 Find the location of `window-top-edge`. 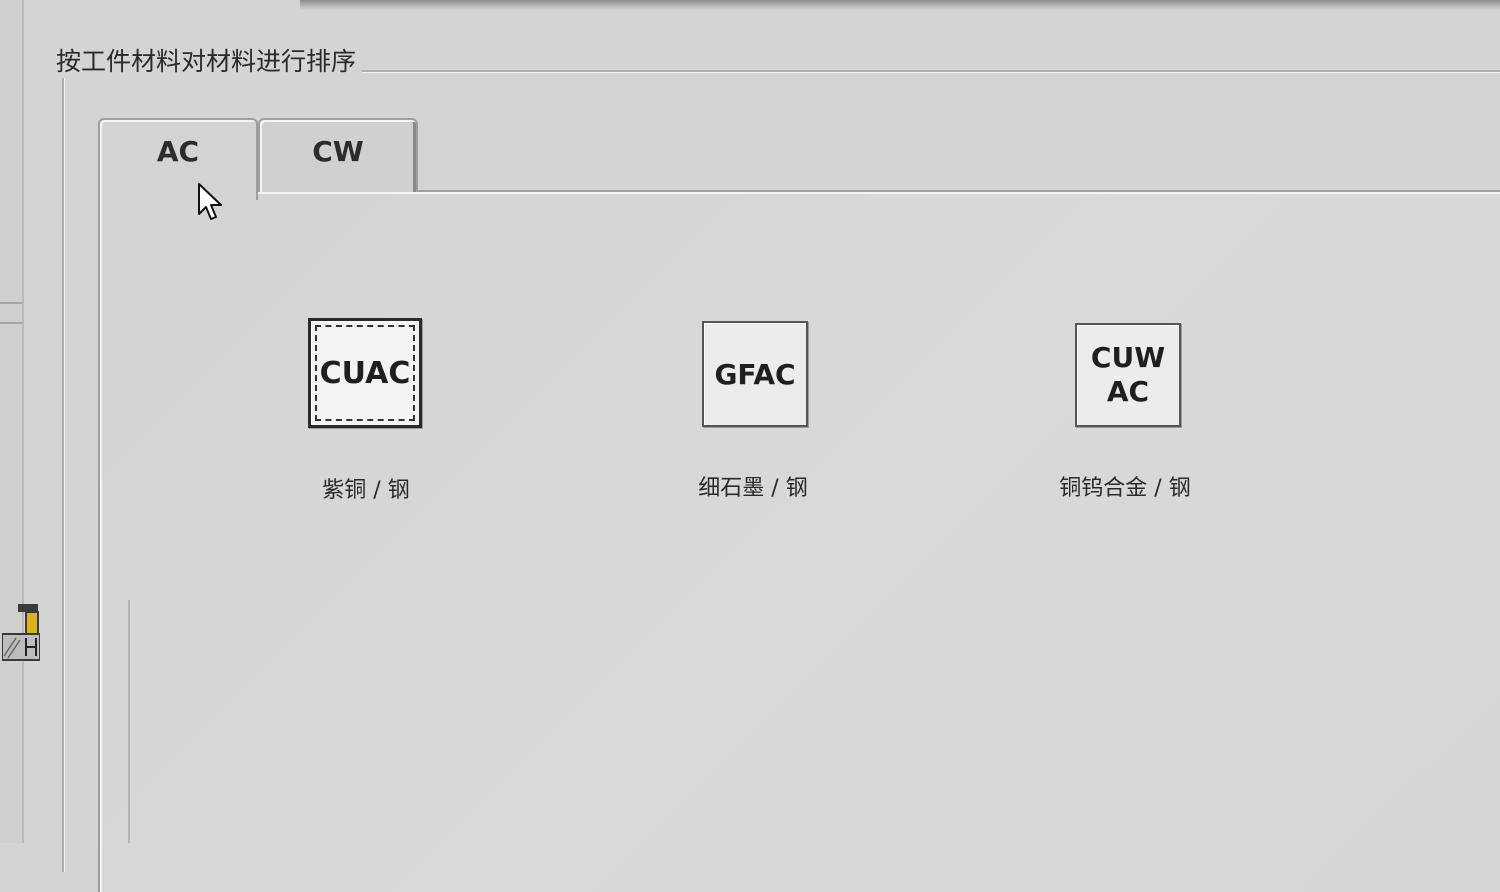

window-top-edge is located at coordinates (900, 5).